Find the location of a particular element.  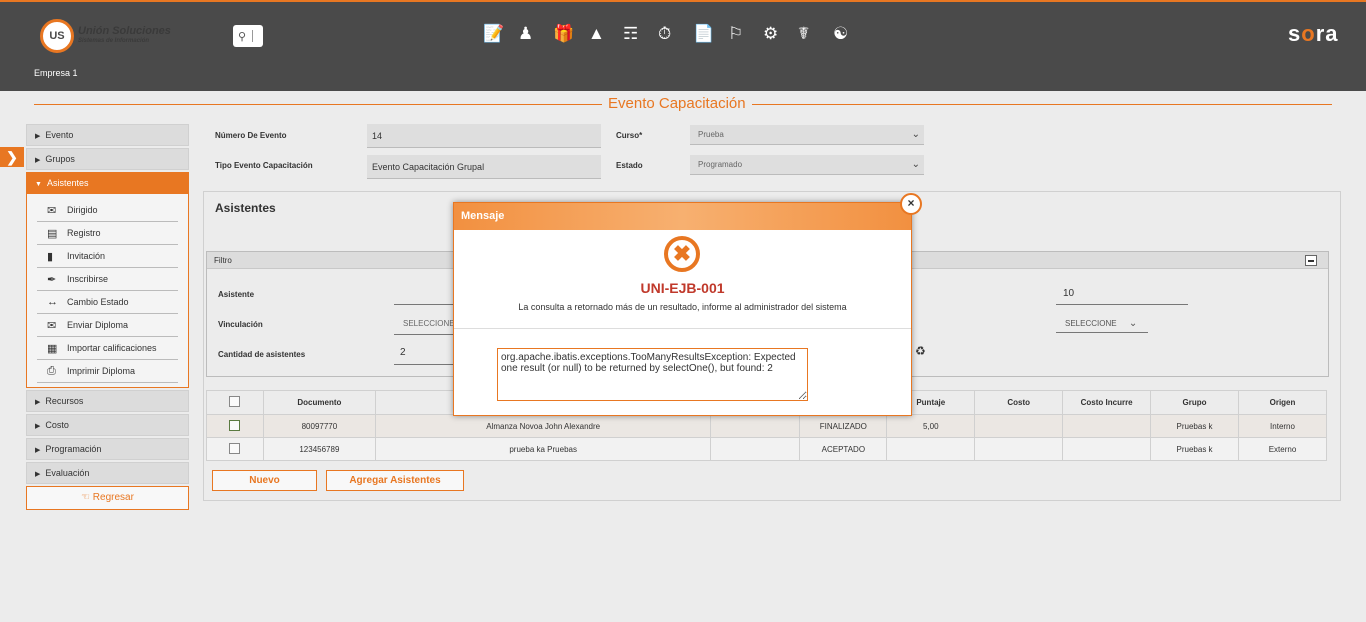

report-edit-icon: 📝 is located at coordinates (500, 34).